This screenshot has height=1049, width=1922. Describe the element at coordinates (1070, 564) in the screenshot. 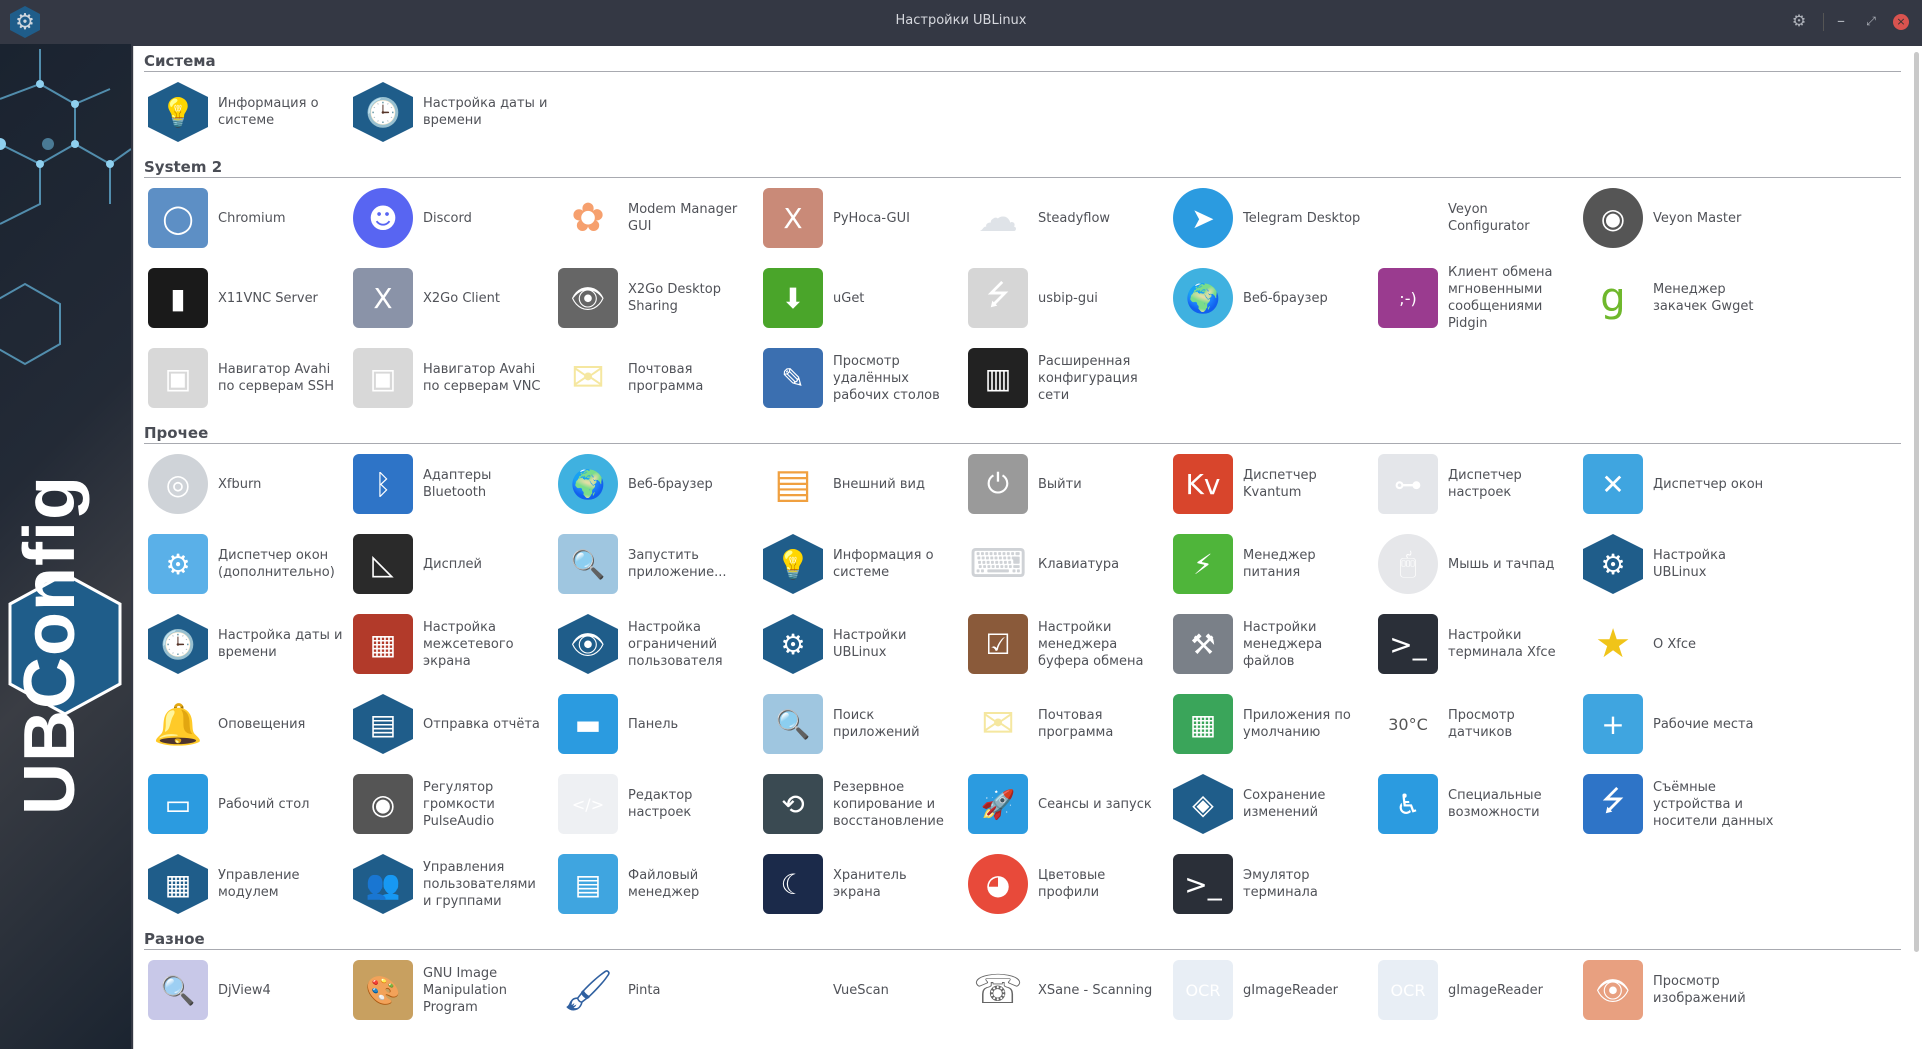

I see `app-item: ⌨ Клавиатура` at that location.